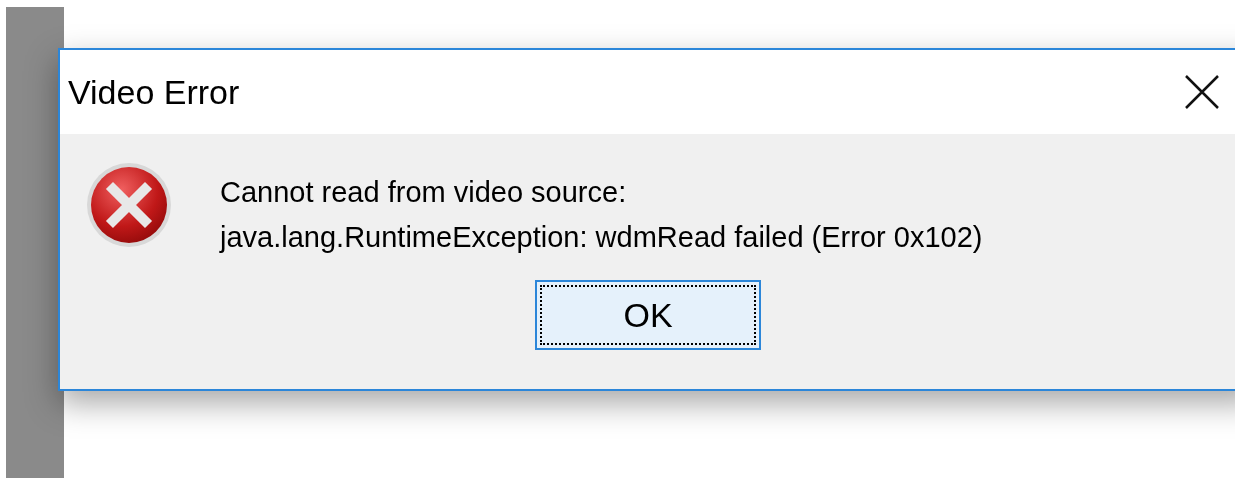  I want to click on close-icon, so click(1202, 92).